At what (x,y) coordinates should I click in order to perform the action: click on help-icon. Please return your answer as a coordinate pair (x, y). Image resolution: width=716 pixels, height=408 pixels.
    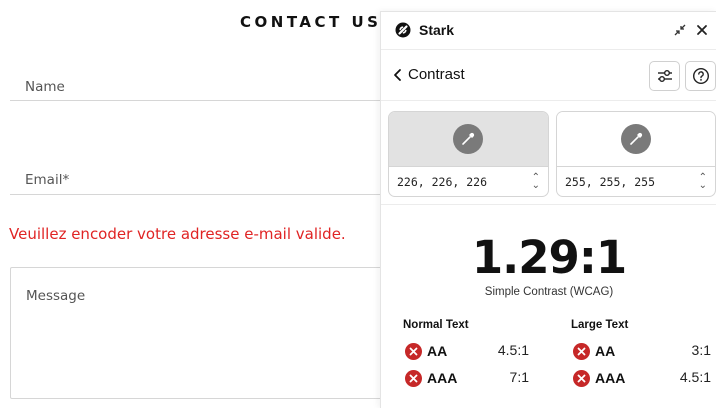
    Looking at the image, I should click on (700, 76).